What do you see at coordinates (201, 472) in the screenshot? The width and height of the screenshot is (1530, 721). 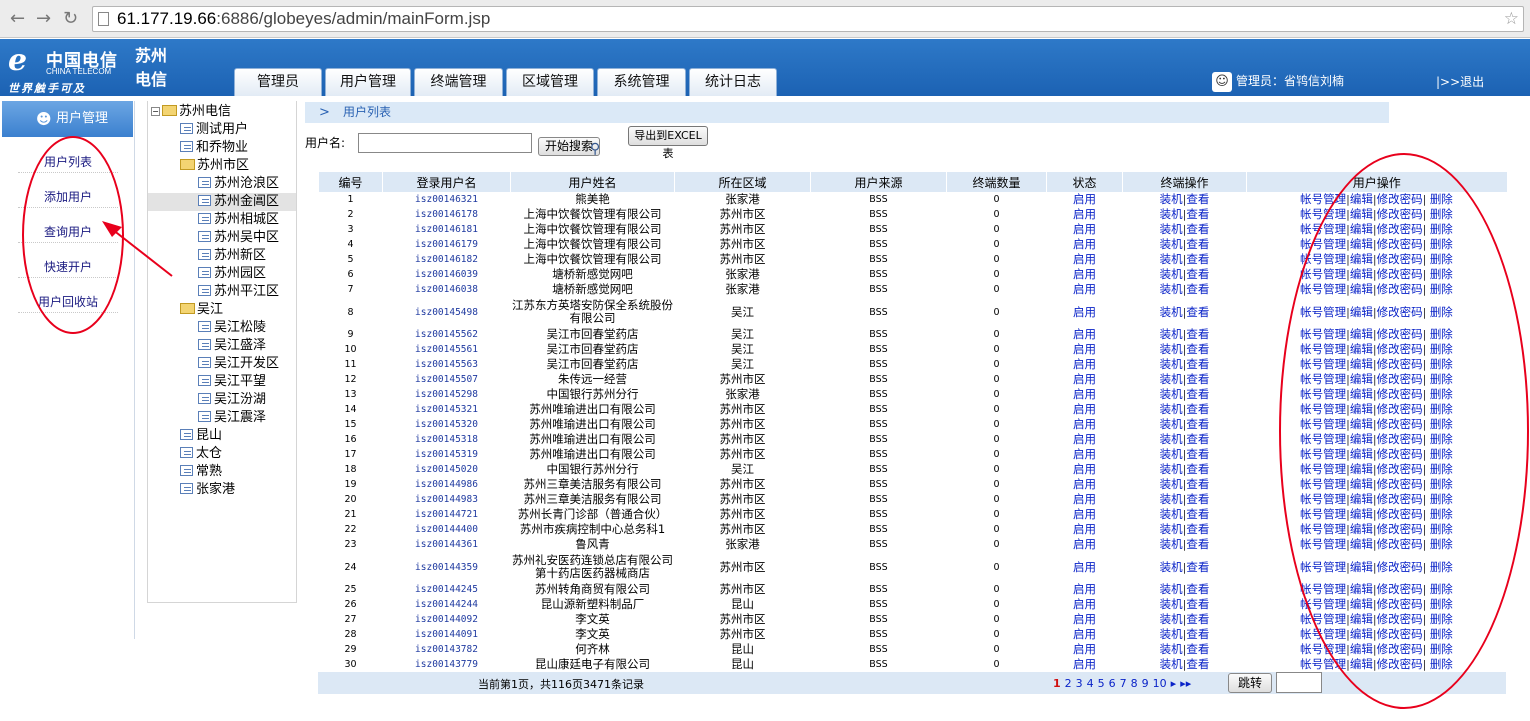 I see `tree-node: 常熟` at bounding box center [201, 472].